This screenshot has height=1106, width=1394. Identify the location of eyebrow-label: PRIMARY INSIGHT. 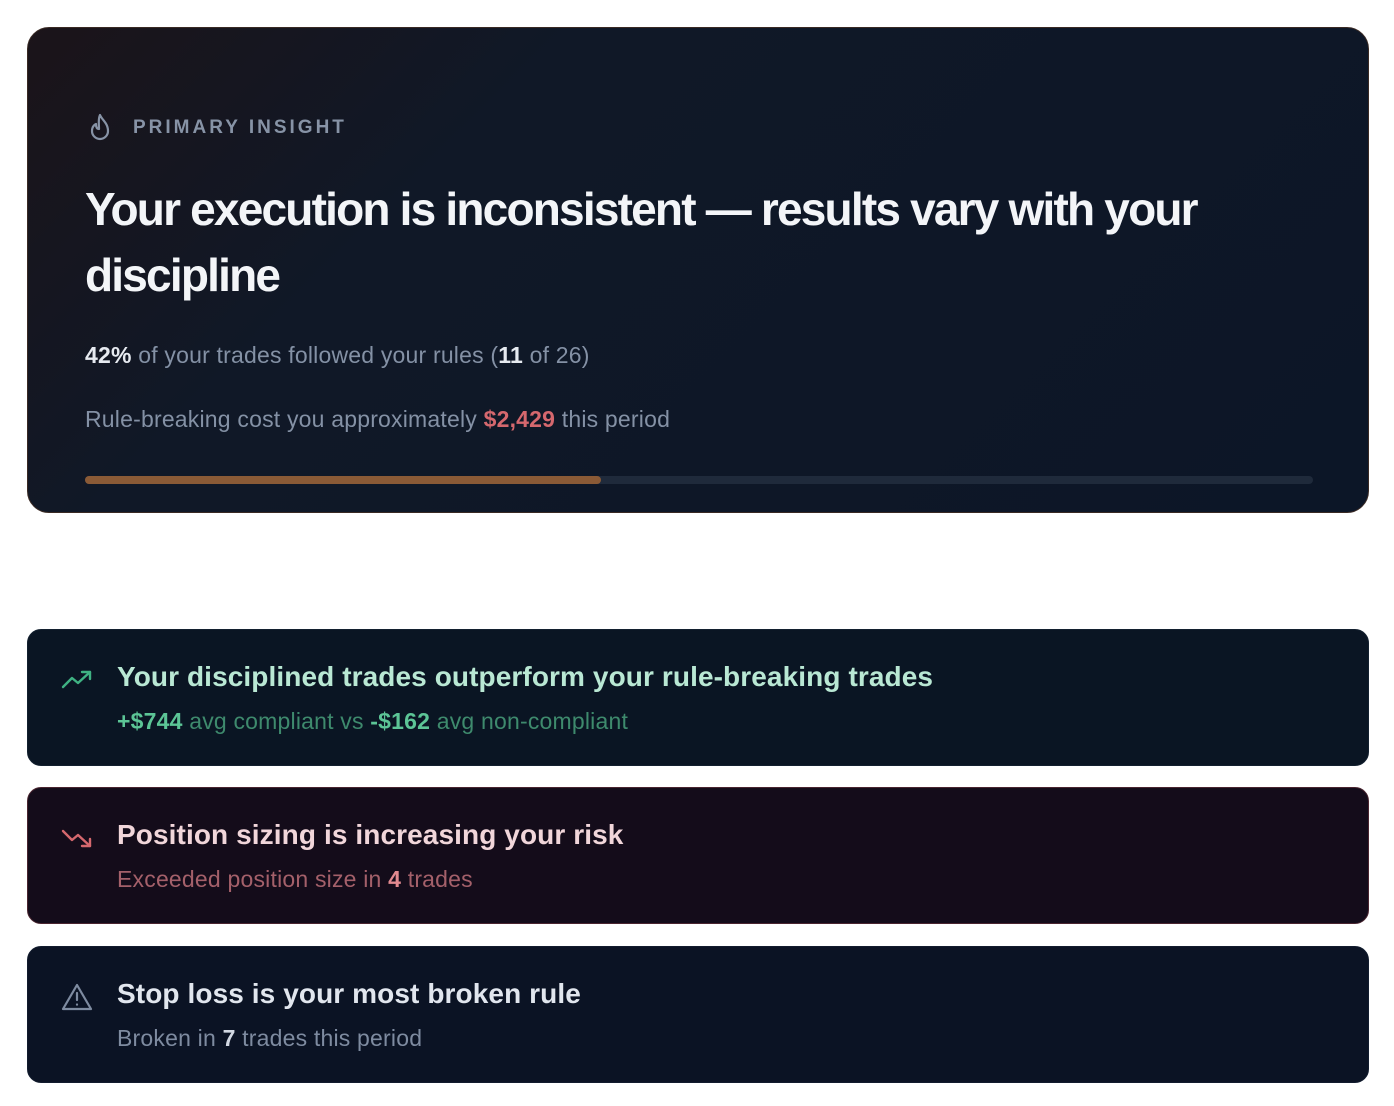
(240, 127).